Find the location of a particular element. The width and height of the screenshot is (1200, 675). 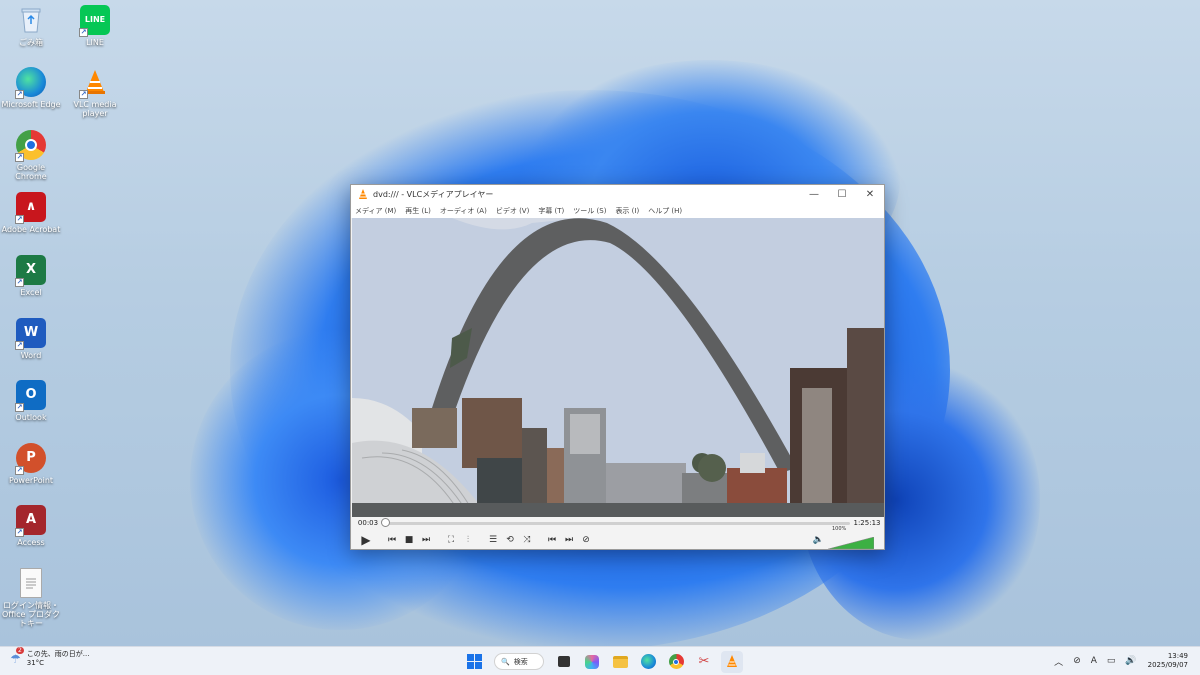

play-button: ▶ is located at coordinates (366, 540).